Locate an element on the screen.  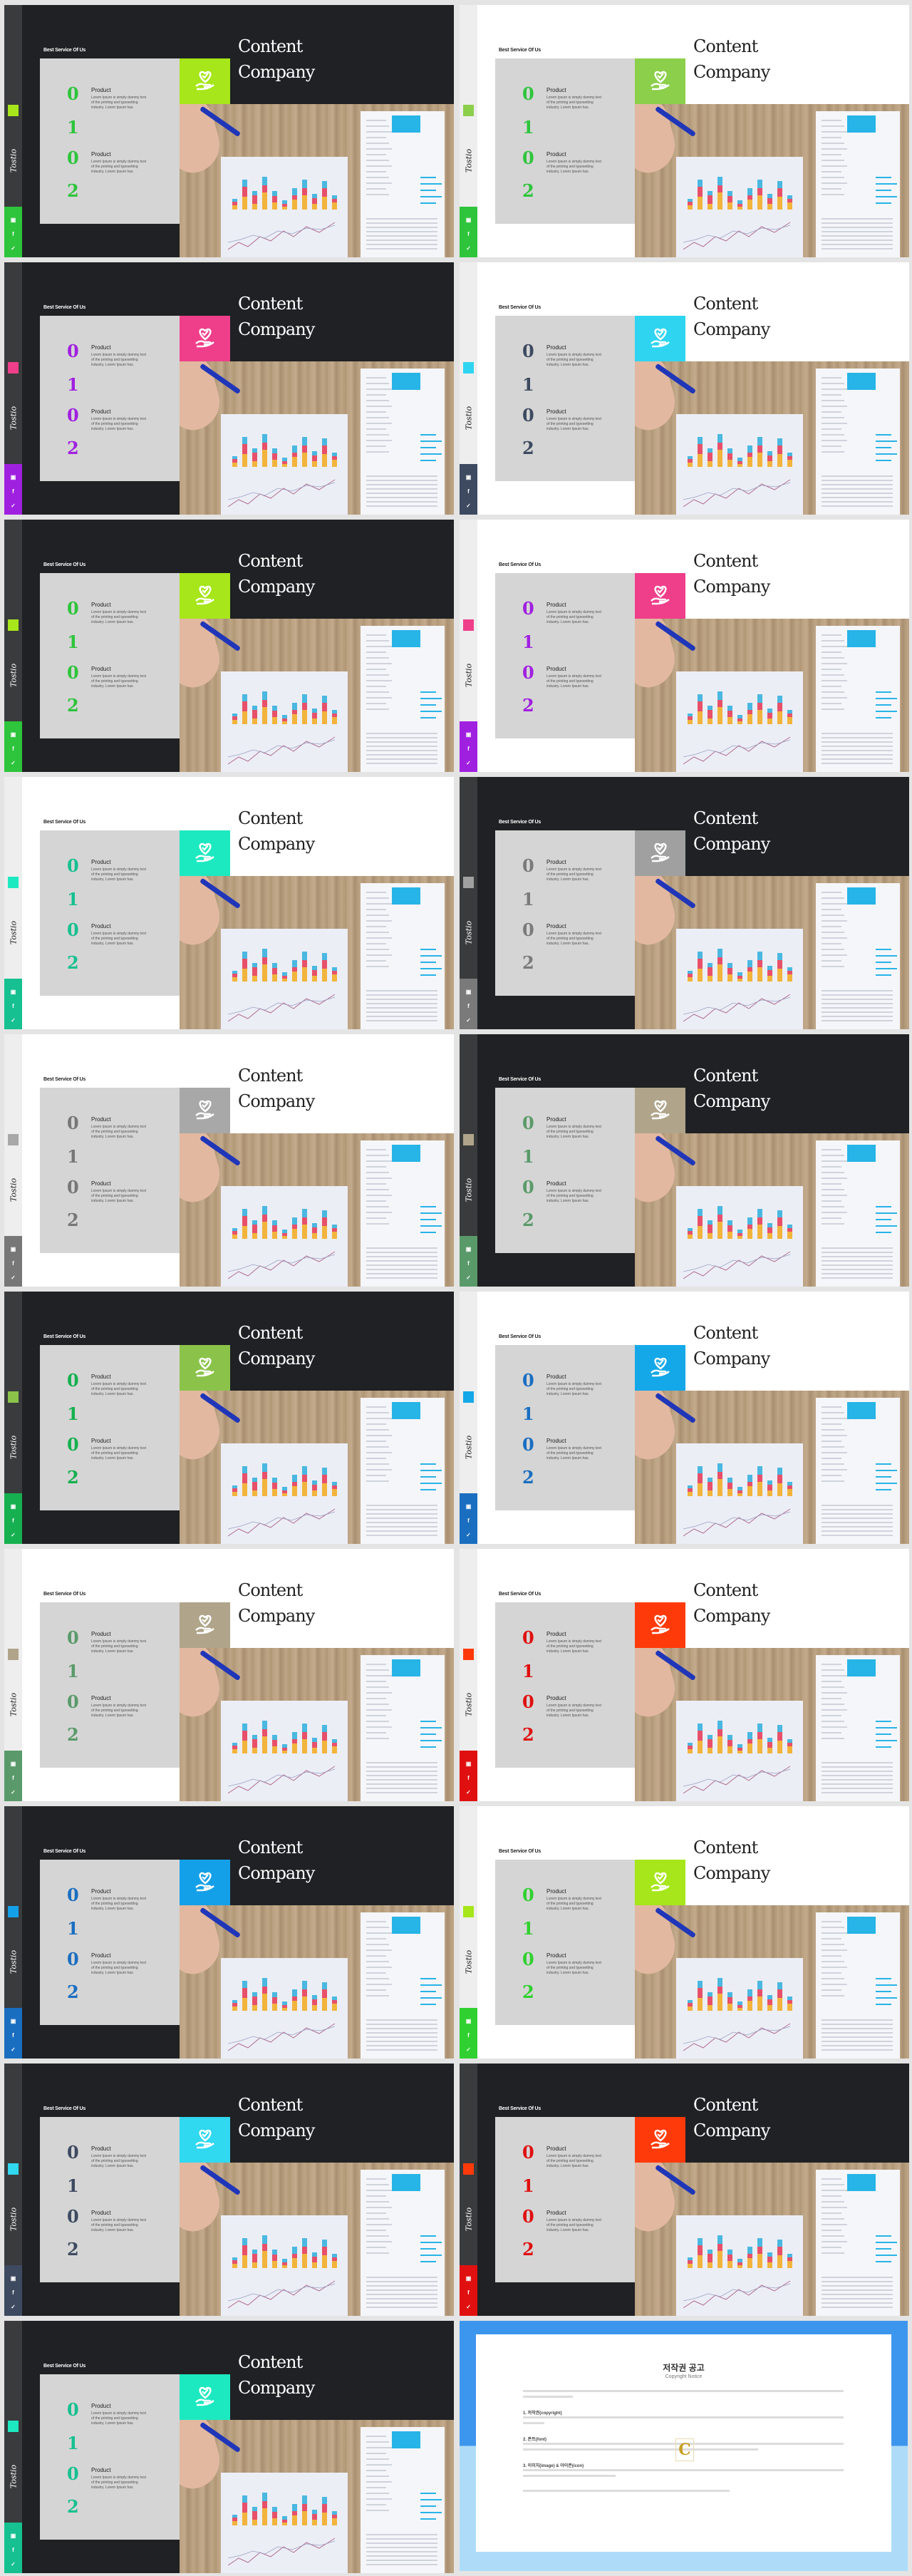
step-number: 0 is located at coordinates (73, 1444).